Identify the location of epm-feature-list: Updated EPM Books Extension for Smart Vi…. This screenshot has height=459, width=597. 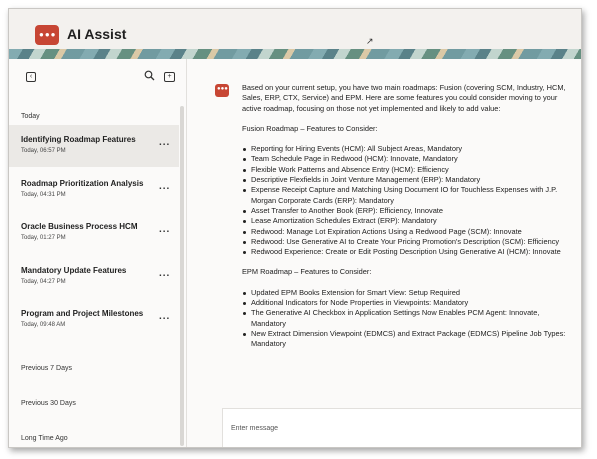
(407, 319).